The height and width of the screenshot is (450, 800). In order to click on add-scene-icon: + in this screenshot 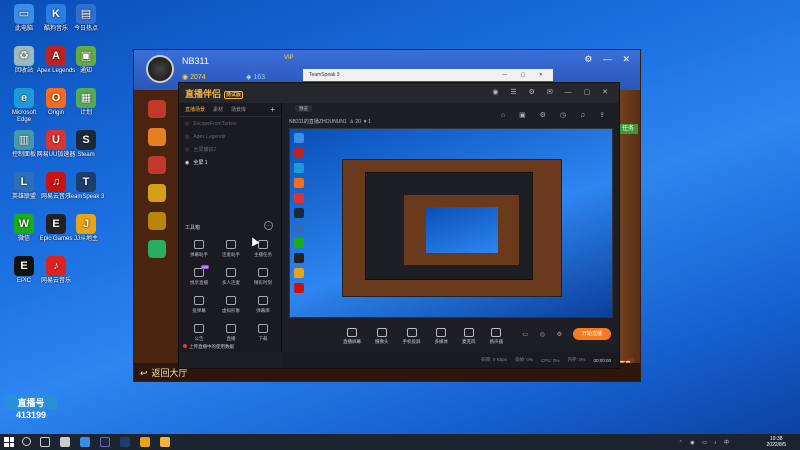, I will do `click(272, 109)`.